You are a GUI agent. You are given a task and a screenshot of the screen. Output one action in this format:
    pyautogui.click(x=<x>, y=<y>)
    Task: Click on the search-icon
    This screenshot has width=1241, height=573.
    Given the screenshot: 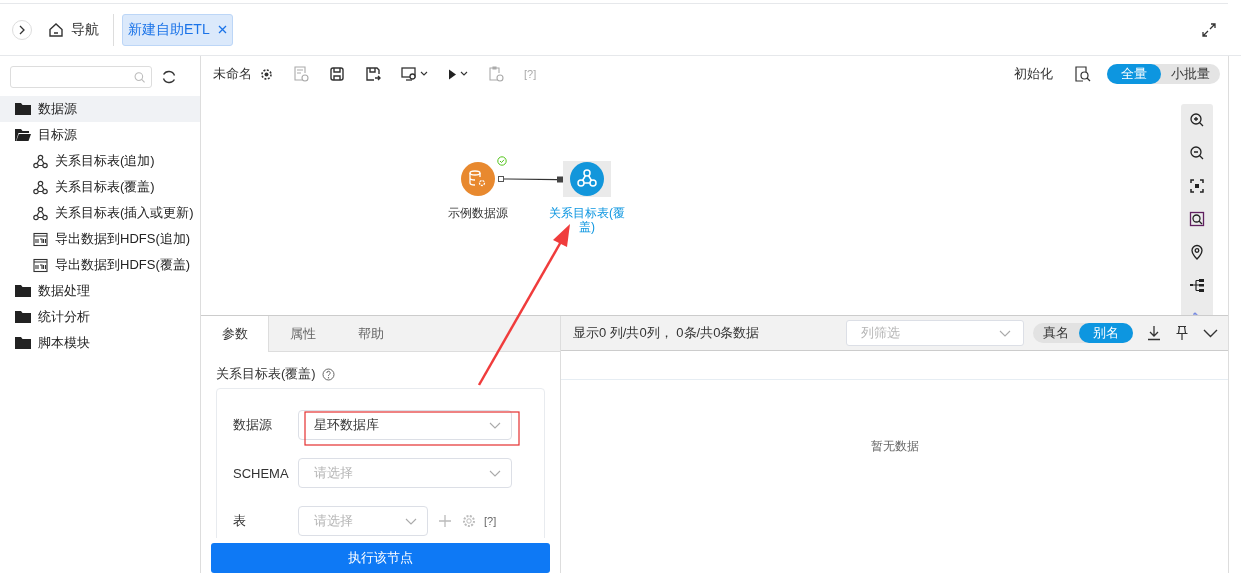 What is the action you would take?
    pyautogui.click(x=139, y=77)
    